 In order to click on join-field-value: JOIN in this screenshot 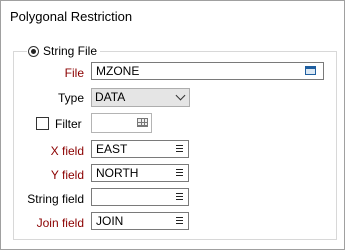, I will do `click(110, 221)`.